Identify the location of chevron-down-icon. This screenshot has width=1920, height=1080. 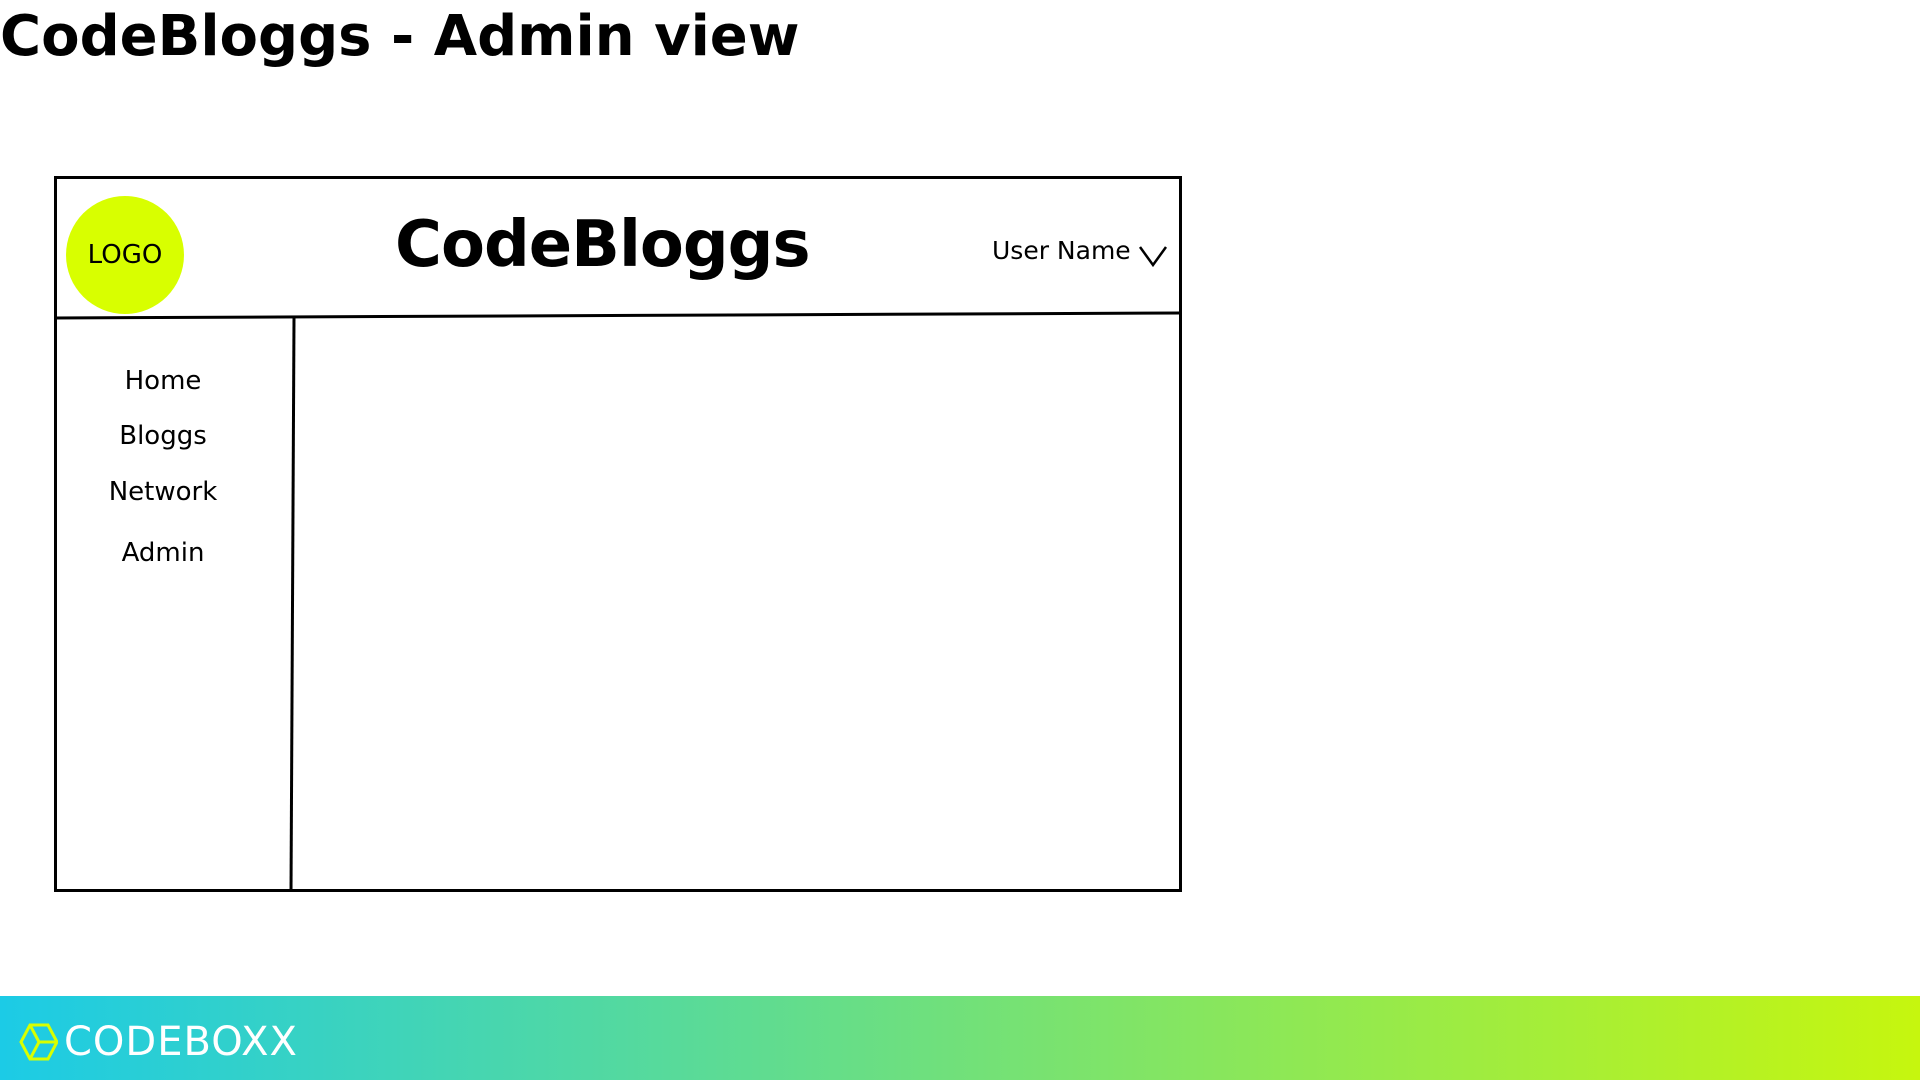
(1153, 256).